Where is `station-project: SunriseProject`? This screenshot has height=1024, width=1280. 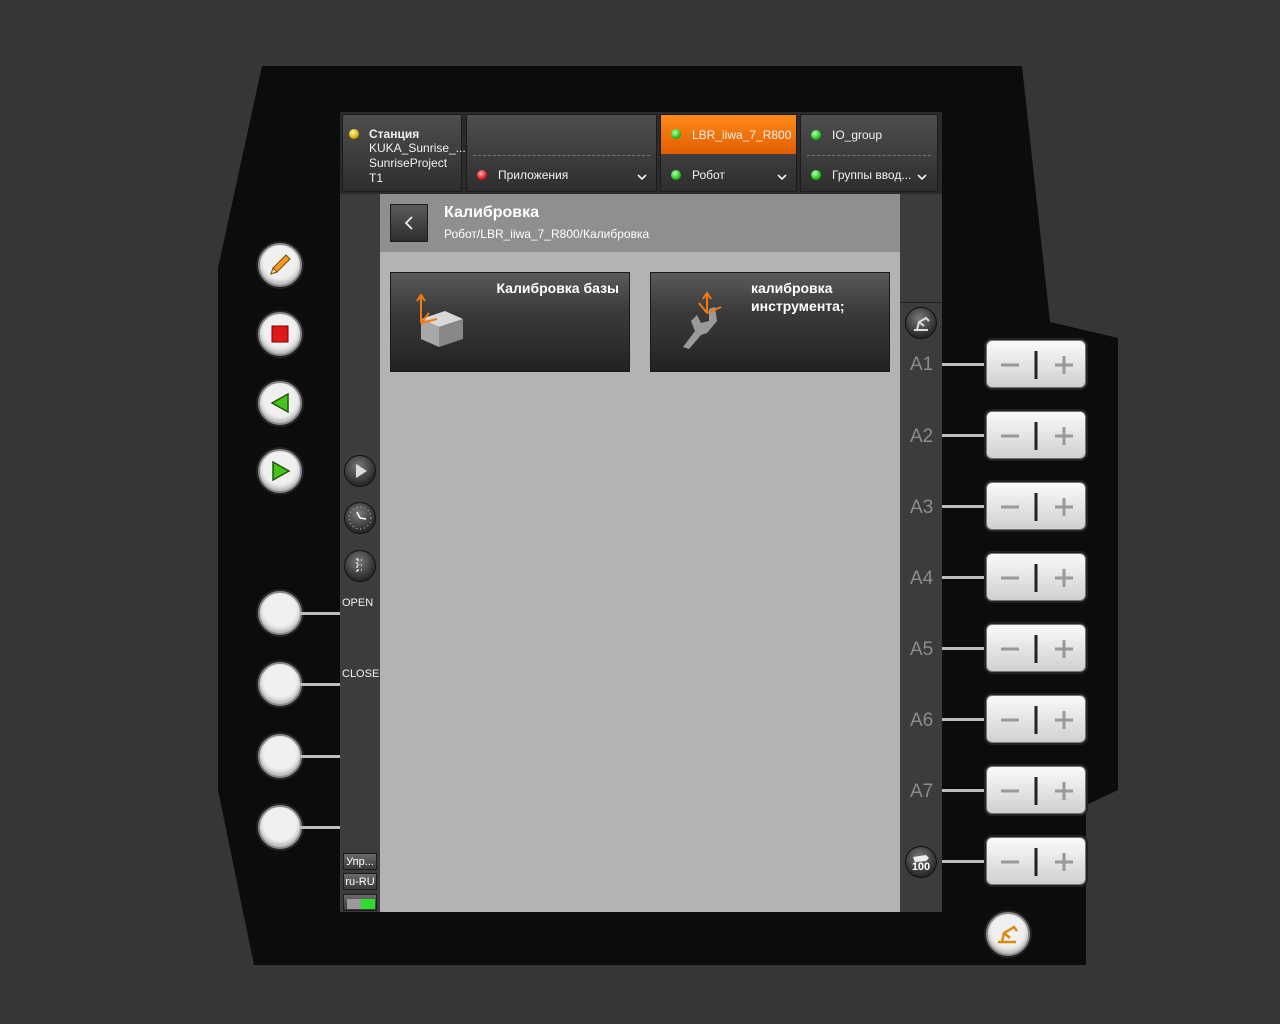
station-project: SunriseProject is located at coordinates (408, 163).